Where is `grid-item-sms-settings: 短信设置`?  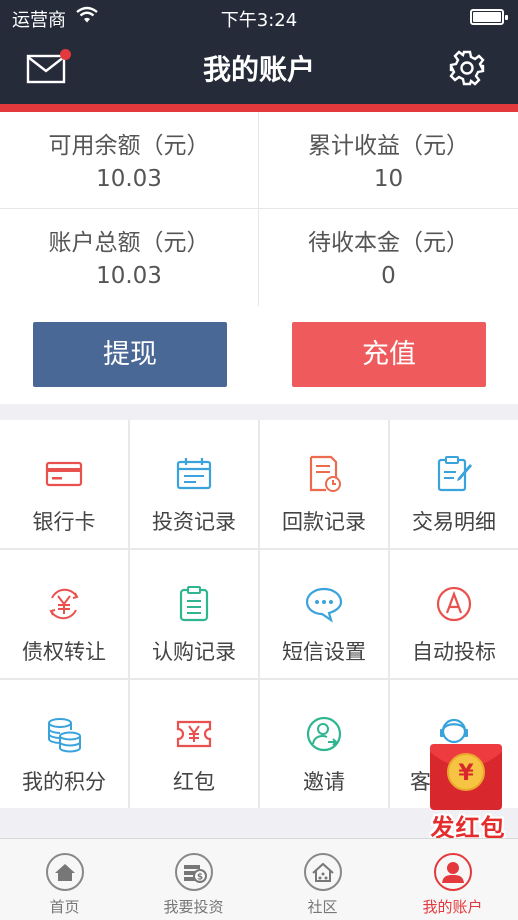
grid-item-sms-settings: 短信设置 is located at coordinates (324, 614).